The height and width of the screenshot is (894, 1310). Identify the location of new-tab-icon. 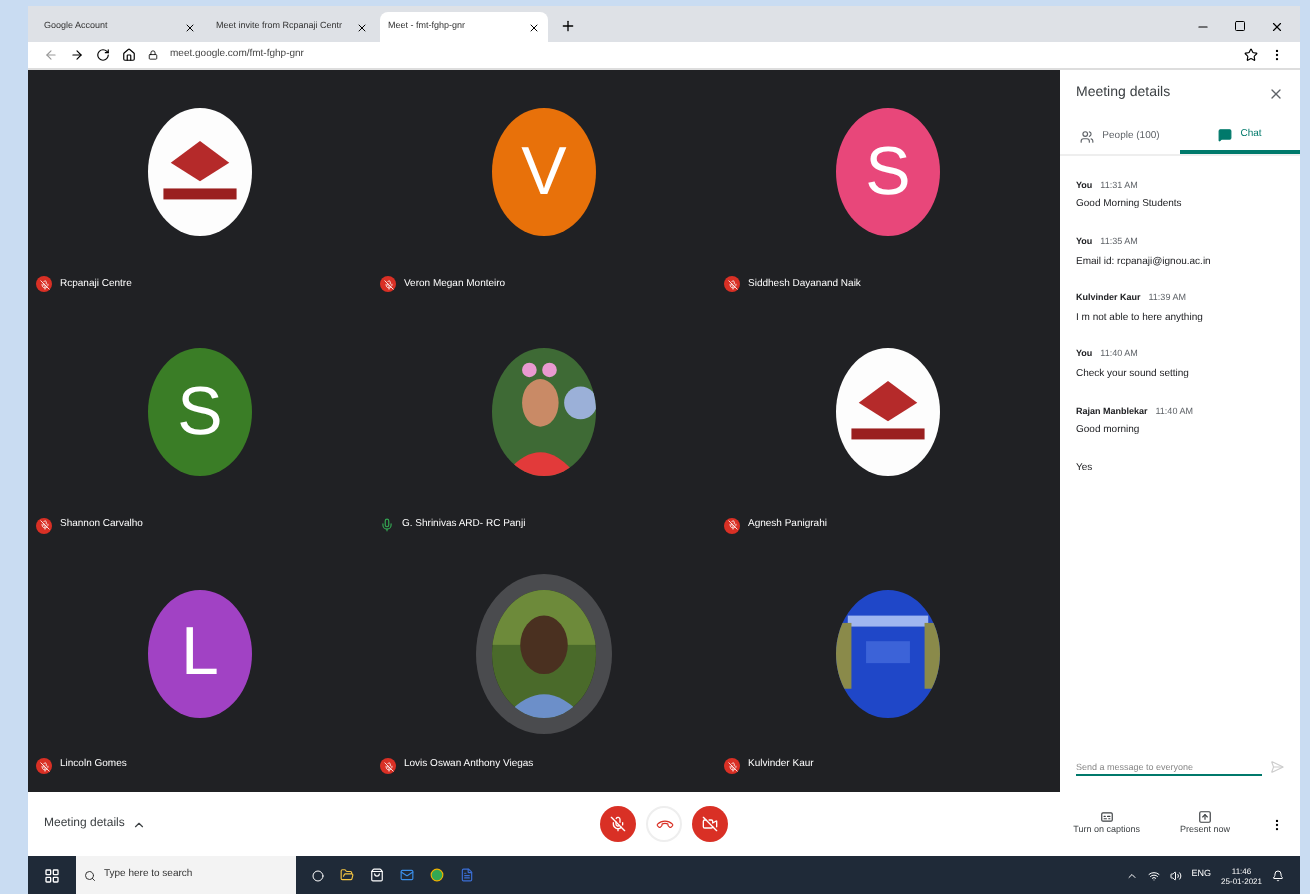
(568, 26).